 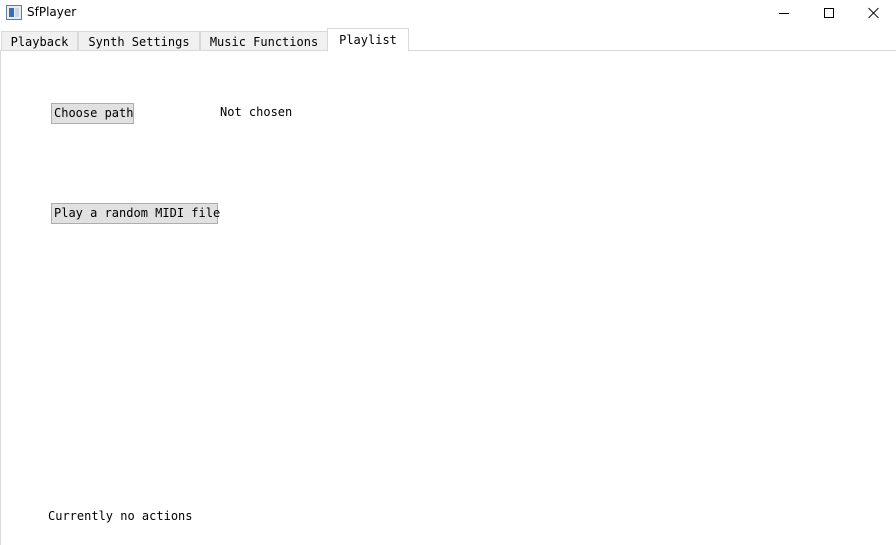 What do you see at coordinates (448, 13) in the screenshot?
I see `title-bar: SfPlayer` at bounding box center [448, 13].